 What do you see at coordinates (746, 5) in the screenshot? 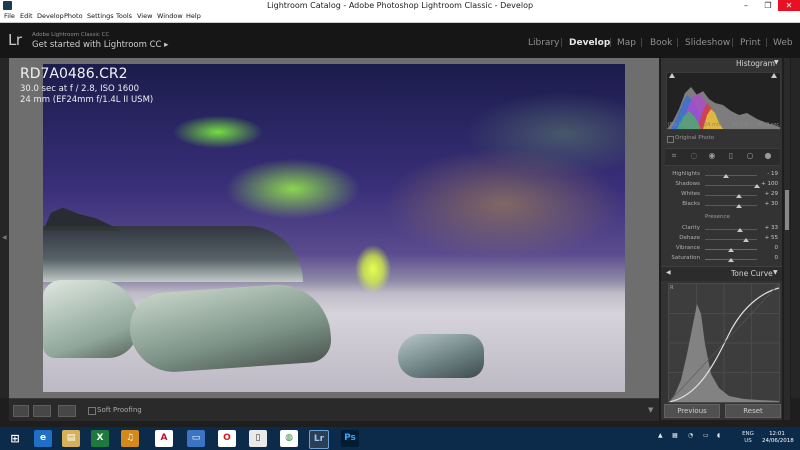
I see `minimize-button: –` at bounding box center [746, 5].